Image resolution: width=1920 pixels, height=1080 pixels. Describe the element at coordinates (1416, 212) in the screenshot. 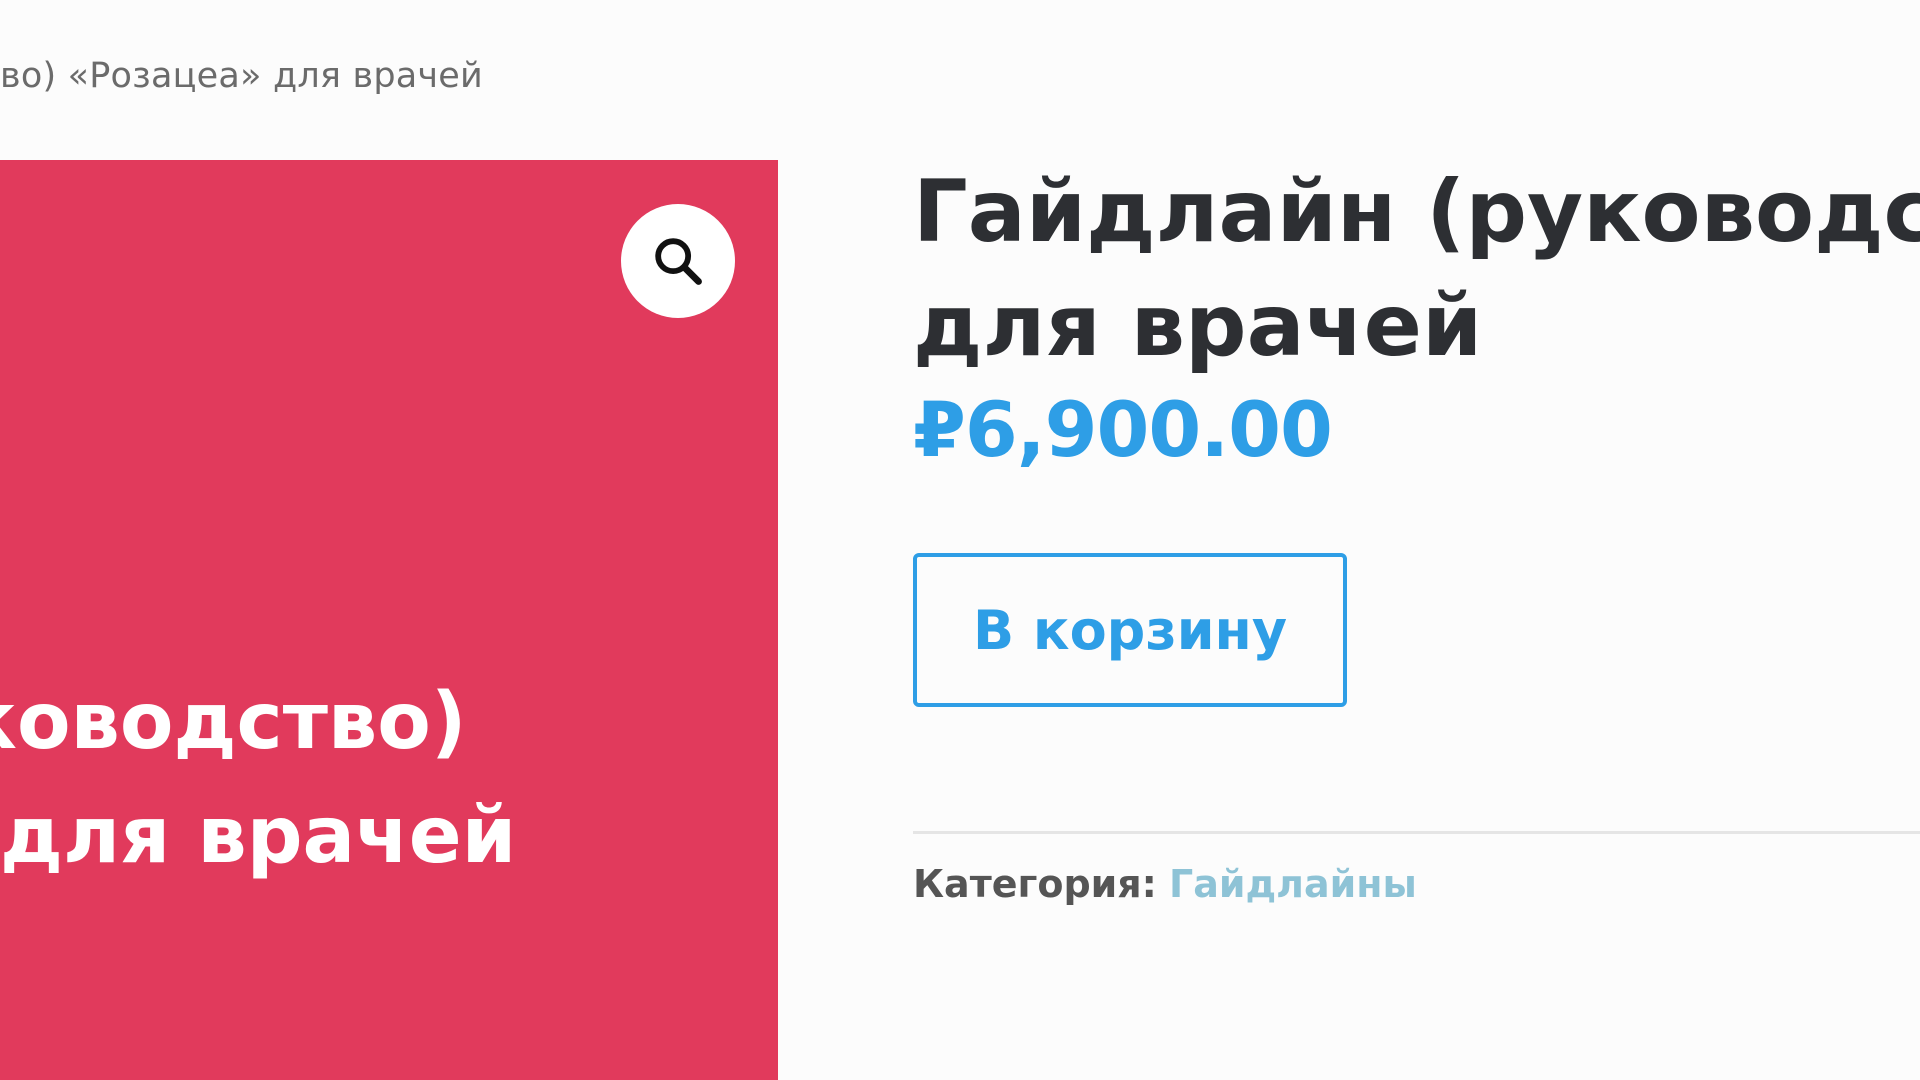

I see `product-title-line1: Гайдлайн (руководство` at that location.